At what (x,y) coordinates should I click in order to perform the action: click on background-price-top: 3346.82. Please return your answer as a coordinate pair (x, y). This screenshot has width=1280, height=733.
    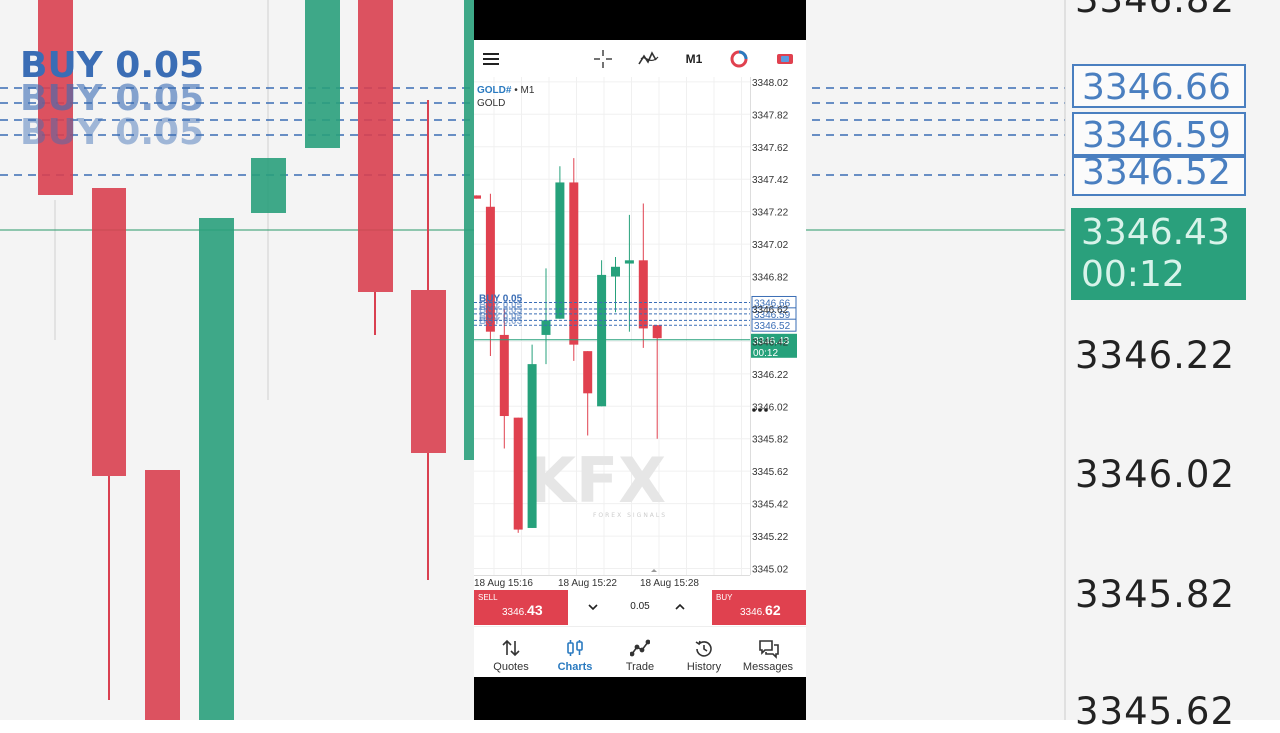
    Looking at the image, I should click on (1155, 10).